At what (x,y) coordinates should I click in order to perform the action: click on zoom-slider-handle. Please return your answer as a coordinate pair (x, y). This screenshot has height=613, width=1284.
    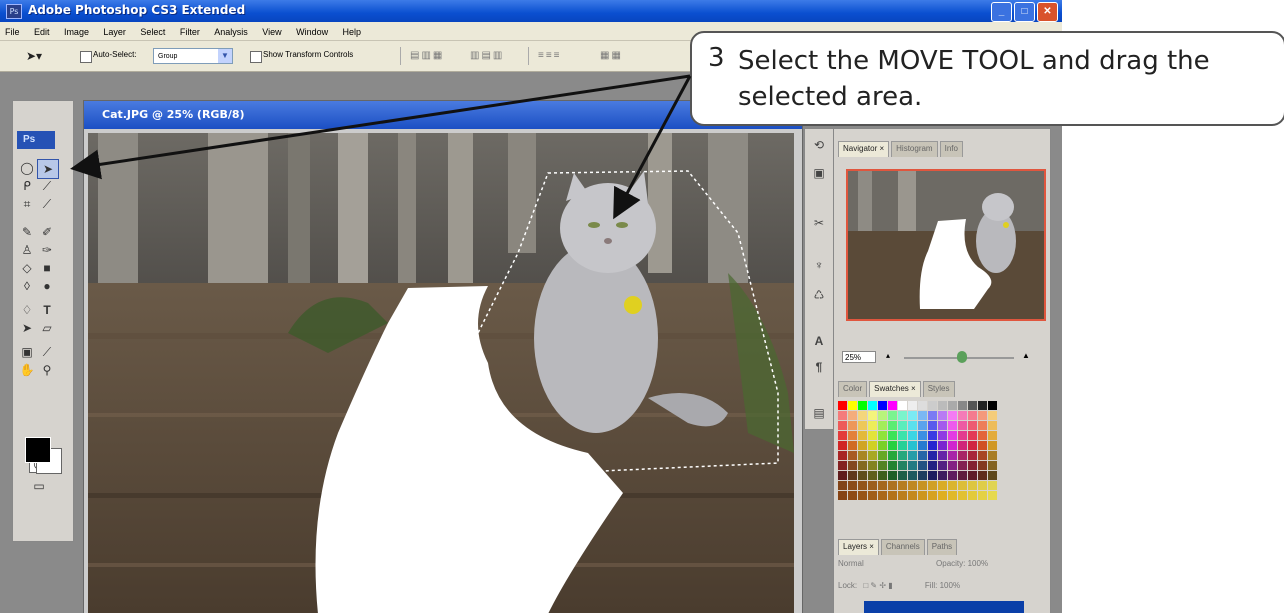
    Looking at the image, I should click on (962, 357).